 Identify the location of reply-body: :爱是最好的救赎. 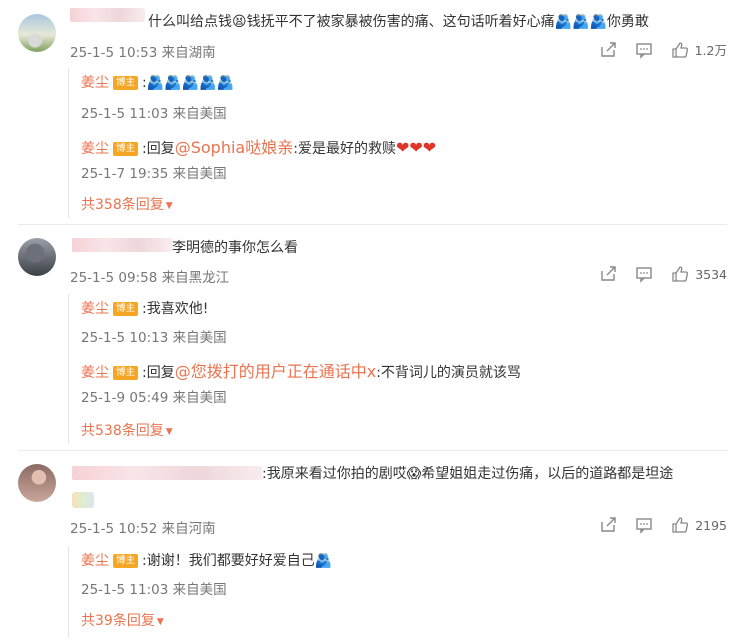
(344, 149).